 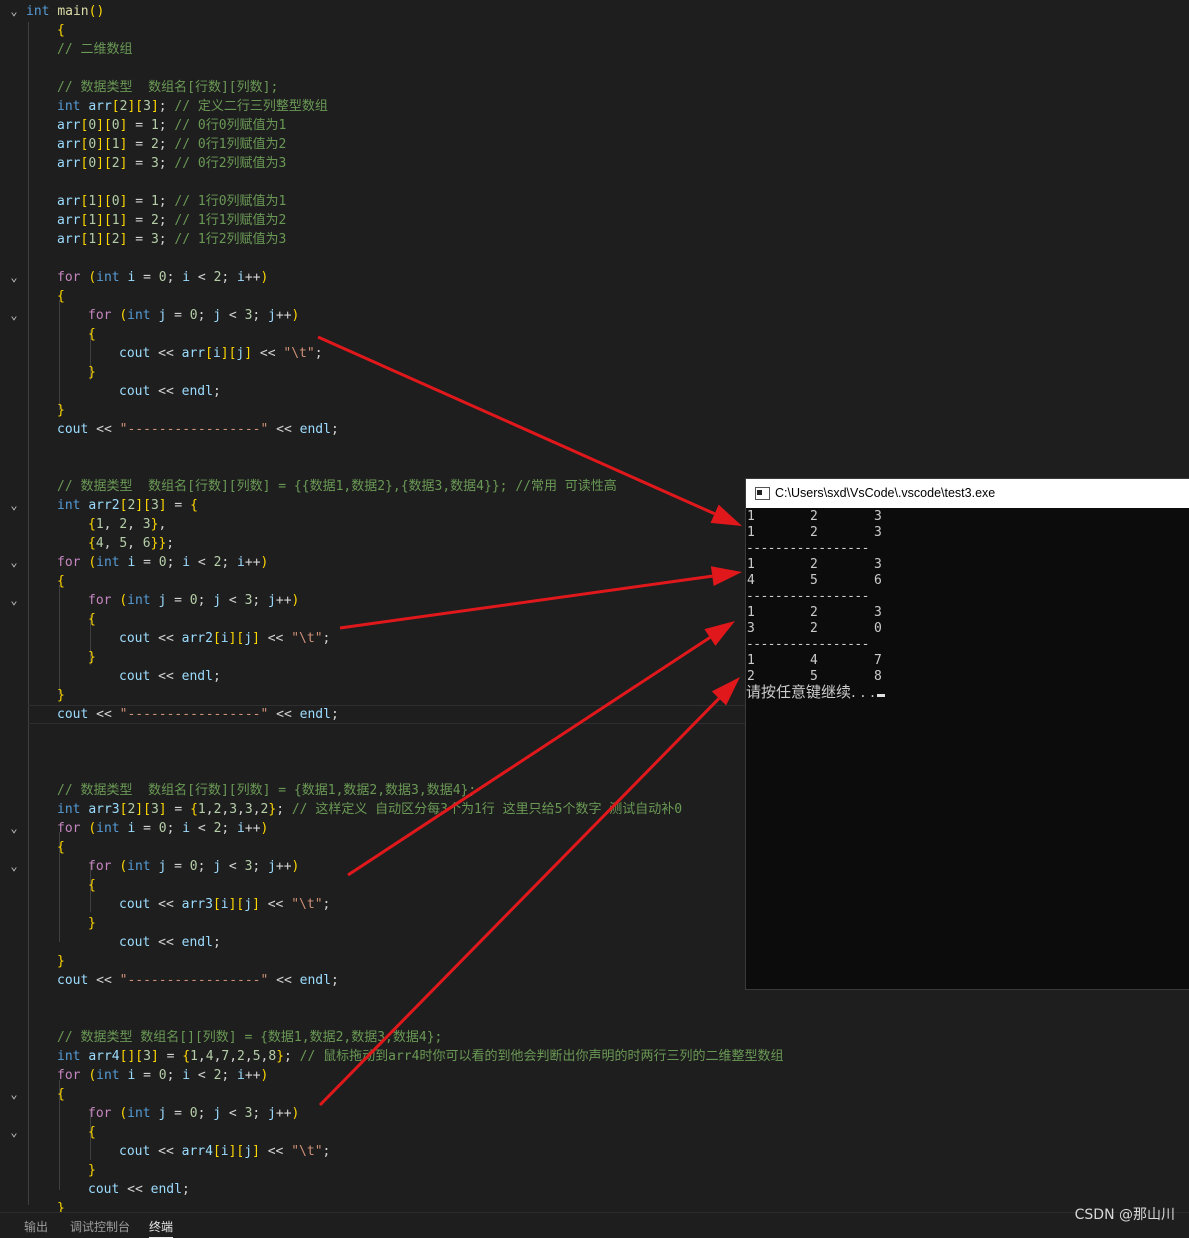 I want to click on code-line: cout << "-----------------" << endl;, so click(x=594, y=429).